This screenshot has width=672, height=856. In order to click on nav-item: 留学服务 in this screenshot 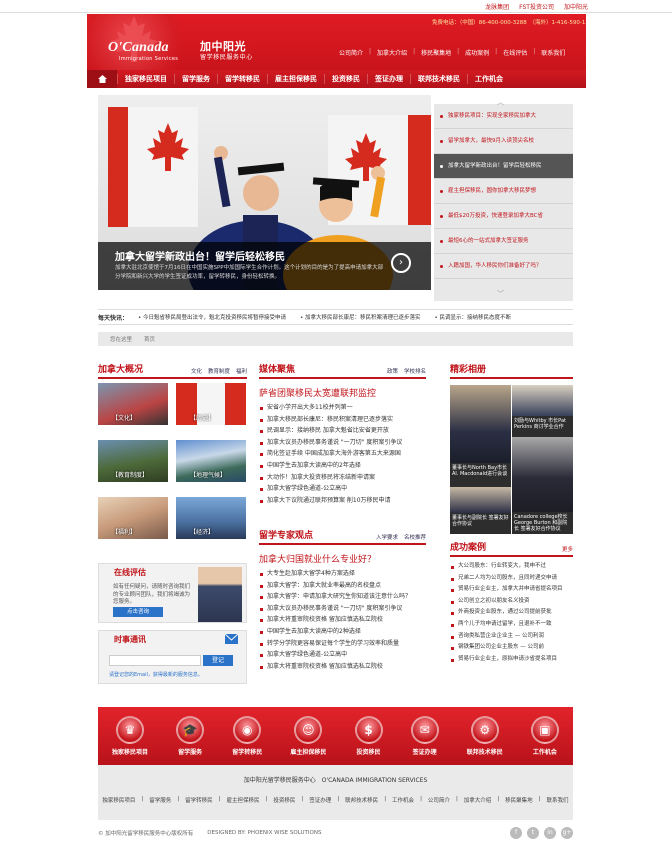, I will do `click(195, 79)`.